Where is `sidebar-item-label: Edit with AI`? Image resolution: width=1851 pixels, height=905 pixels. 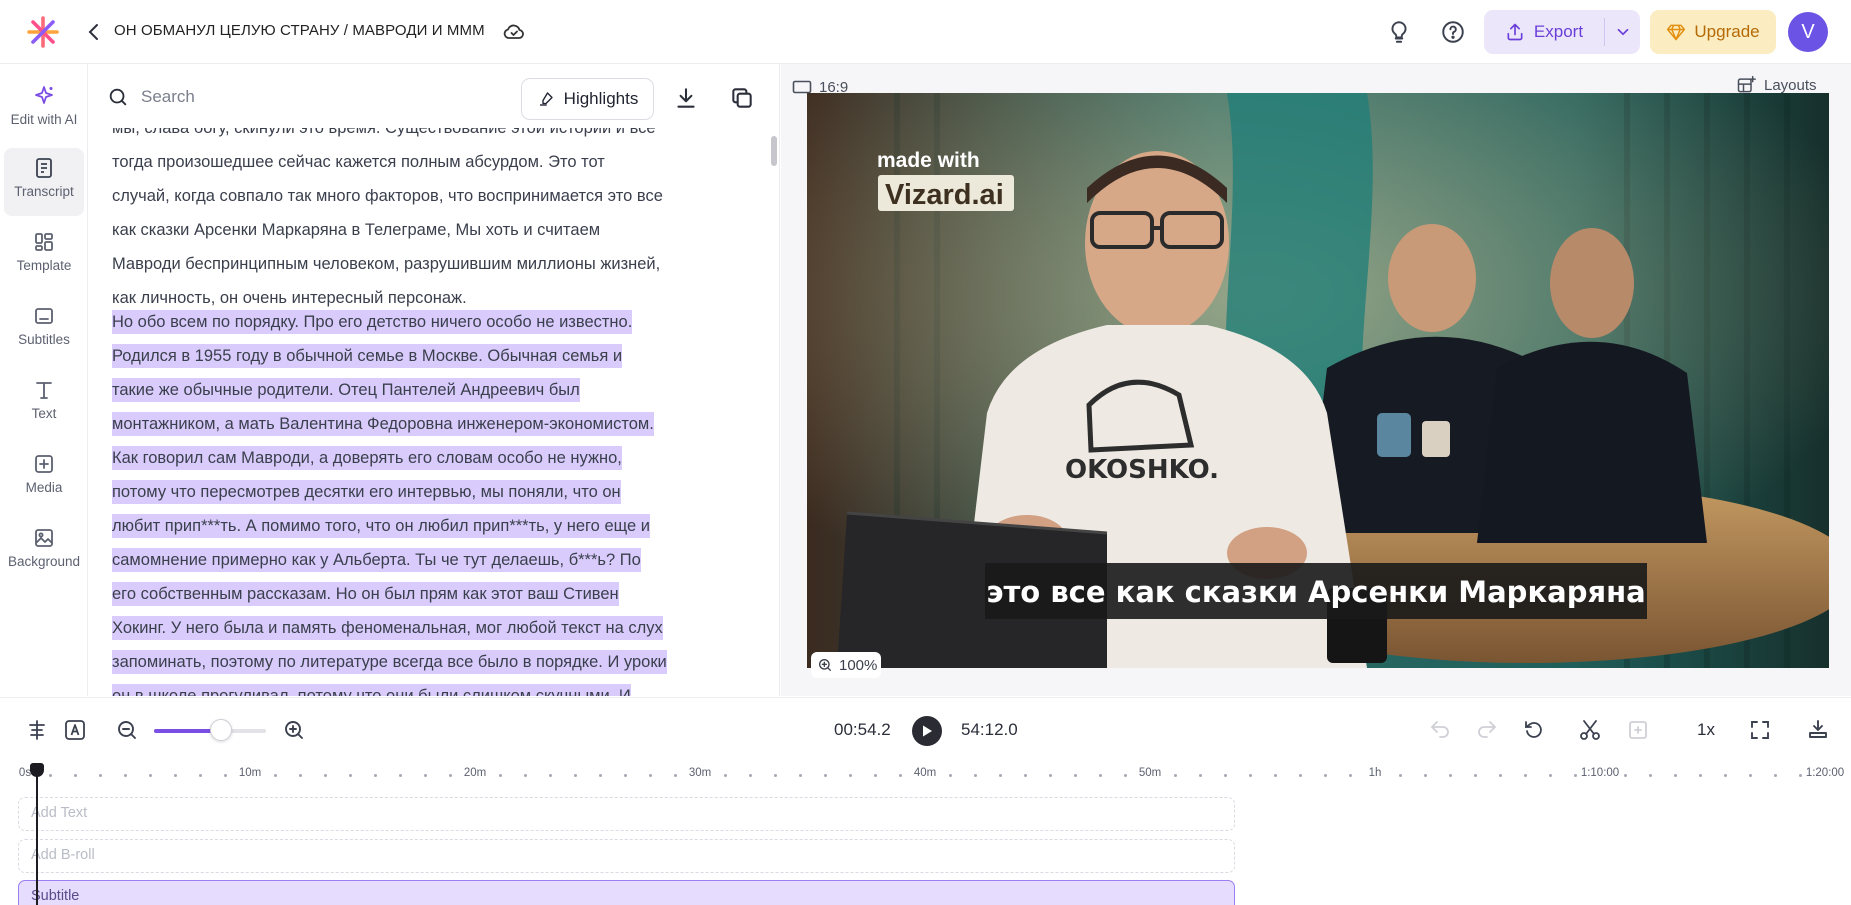
sidebar-item-label: Edit with AI is located at coordinates (44, 119).